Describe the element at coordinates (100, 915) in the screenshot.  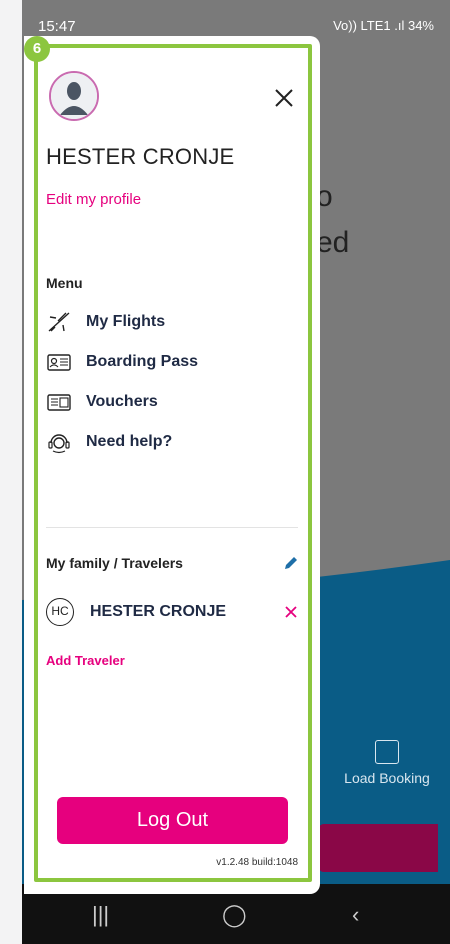
I see `recent-apps-icon: |||` at that location.